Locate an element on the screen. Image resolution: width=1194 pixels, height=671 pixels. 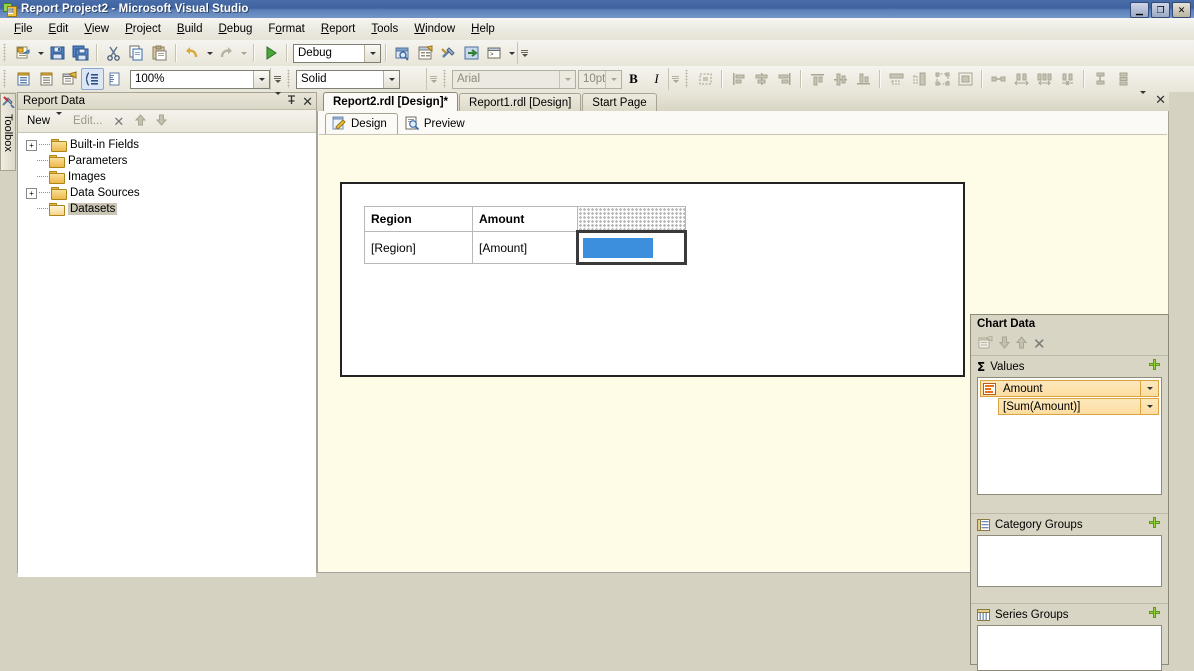
tablix-chart-cell-selected is located at coordinates (631, 247).